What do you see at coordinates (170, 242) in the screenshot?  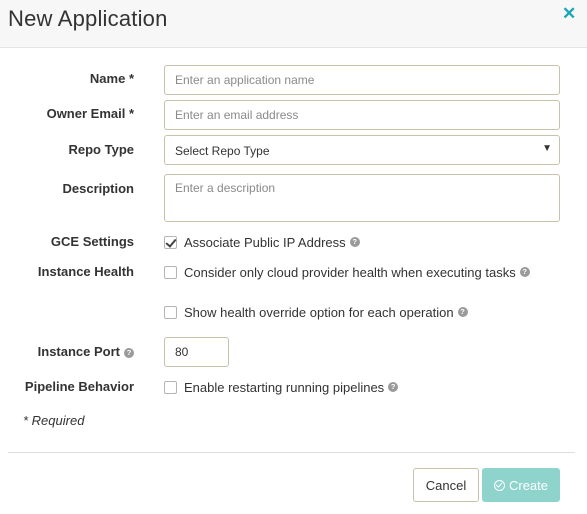 I see `associate-public-ip-checkbox` at bounding box center [170, 242].